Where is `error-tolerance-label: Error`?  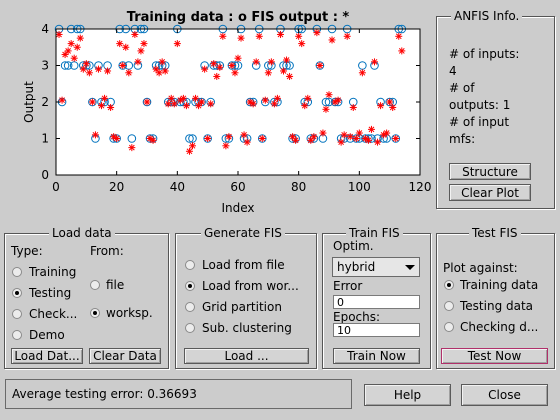
error-tolerance-label: Error is located at coordinates (348, 286).